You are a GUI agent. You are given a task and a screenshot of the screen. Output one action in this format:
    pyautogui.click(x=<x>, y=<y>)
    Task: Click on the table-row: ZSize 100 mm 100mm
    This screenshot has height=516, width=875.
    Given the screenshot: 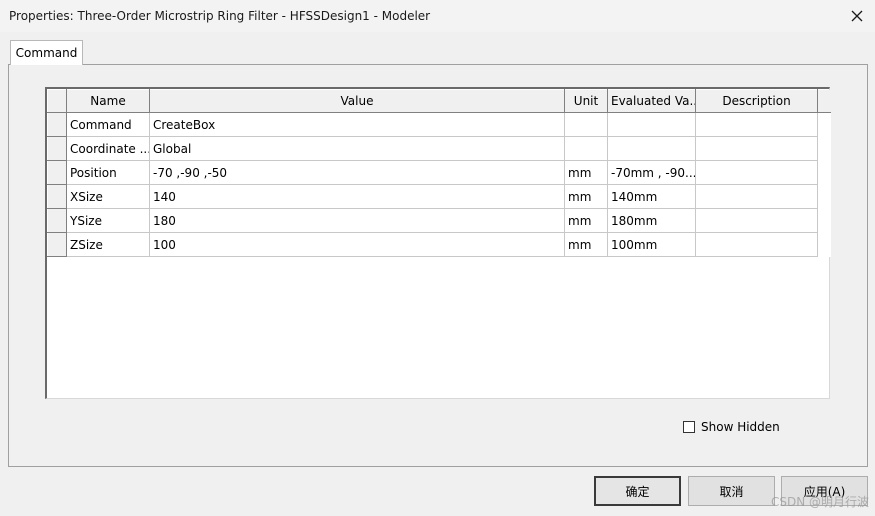 What is the action you would take?
    pyautogui.click(x=439, y=244)
    